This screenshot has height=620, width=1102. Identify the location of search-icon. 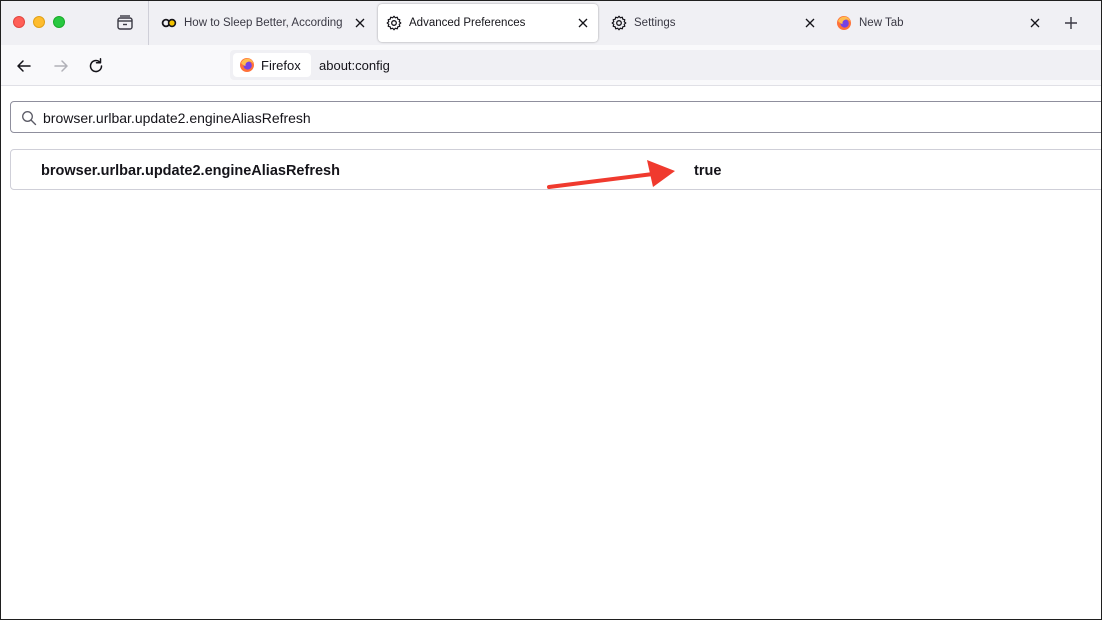
(29, 118).